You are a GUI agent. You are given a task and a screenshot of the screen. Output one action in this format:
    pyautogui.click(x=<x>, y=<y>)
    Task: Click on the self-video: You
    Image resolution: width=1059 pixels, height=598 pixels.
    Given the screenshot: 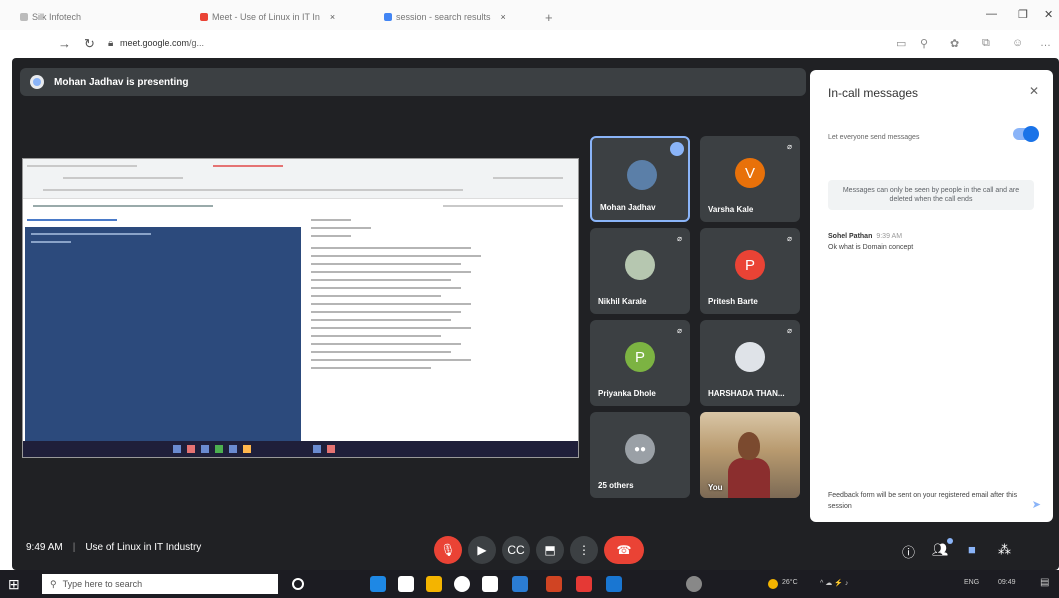 What is the action you would take?
    pyautogui.click(x=750, y=455)
    